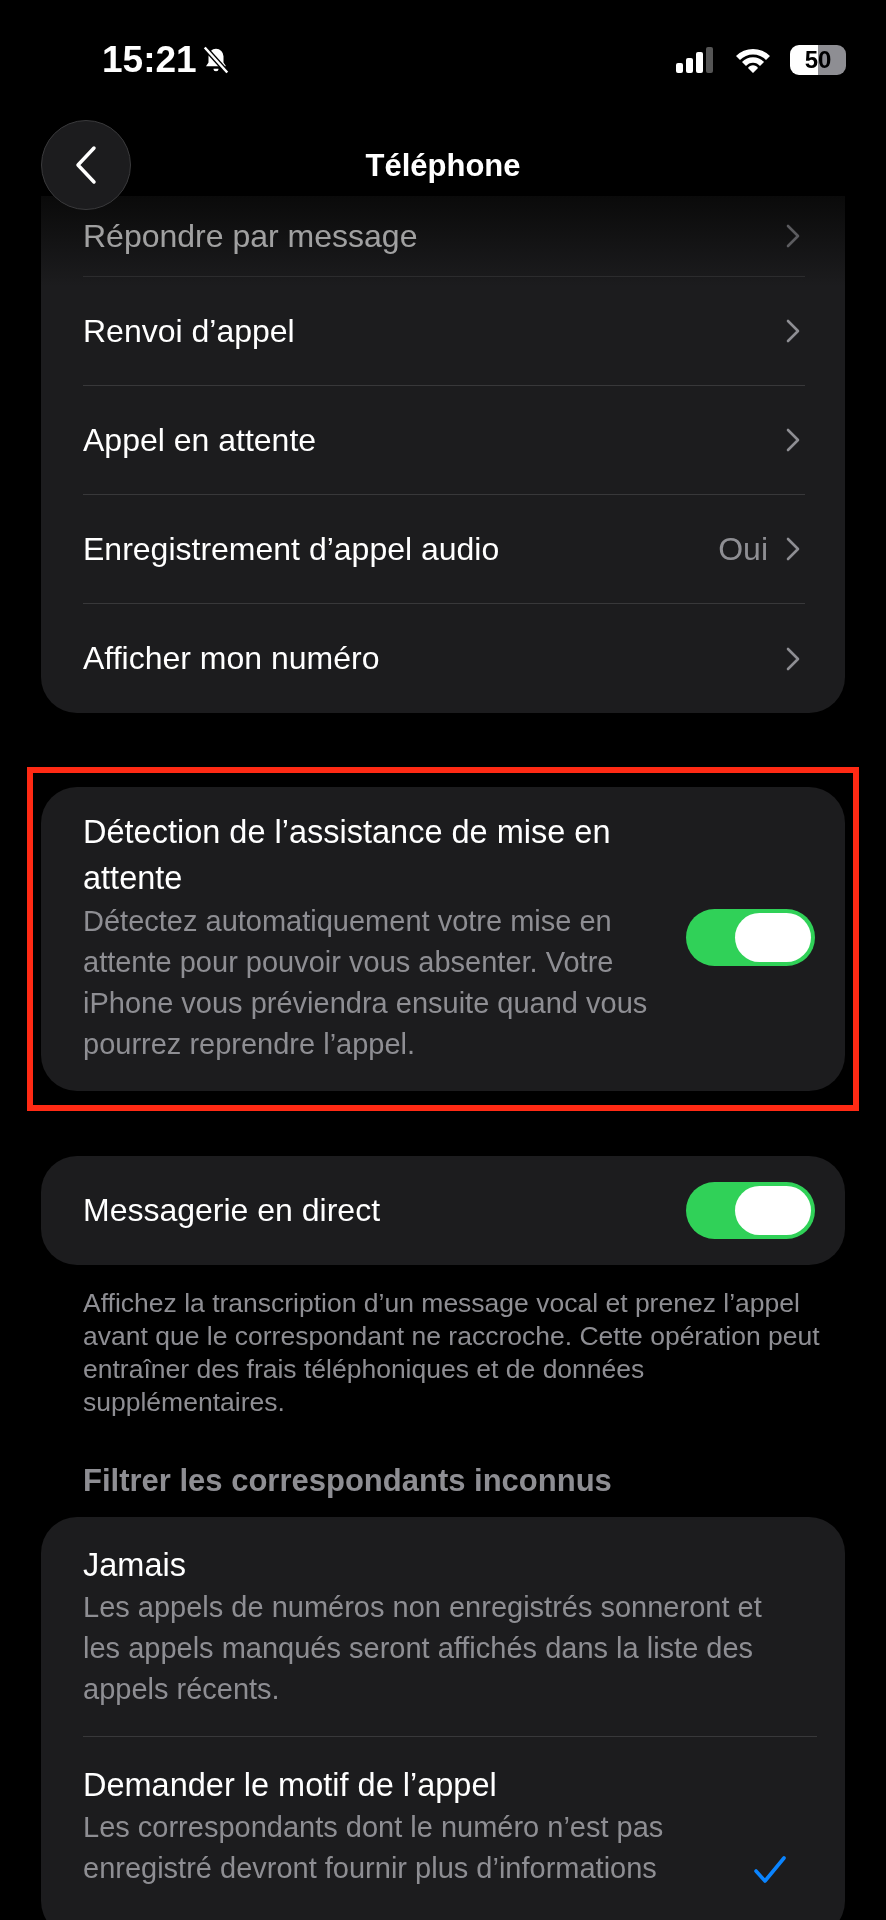 The image size is (886, 1920). Describe the element at coordinates (450, 1627) in the screenshot. I see `option-row: Jamais Les appels de numéros non enregistrés sonneront et les appels manqués seront affichés dans la liste des appels récents.` at that location.